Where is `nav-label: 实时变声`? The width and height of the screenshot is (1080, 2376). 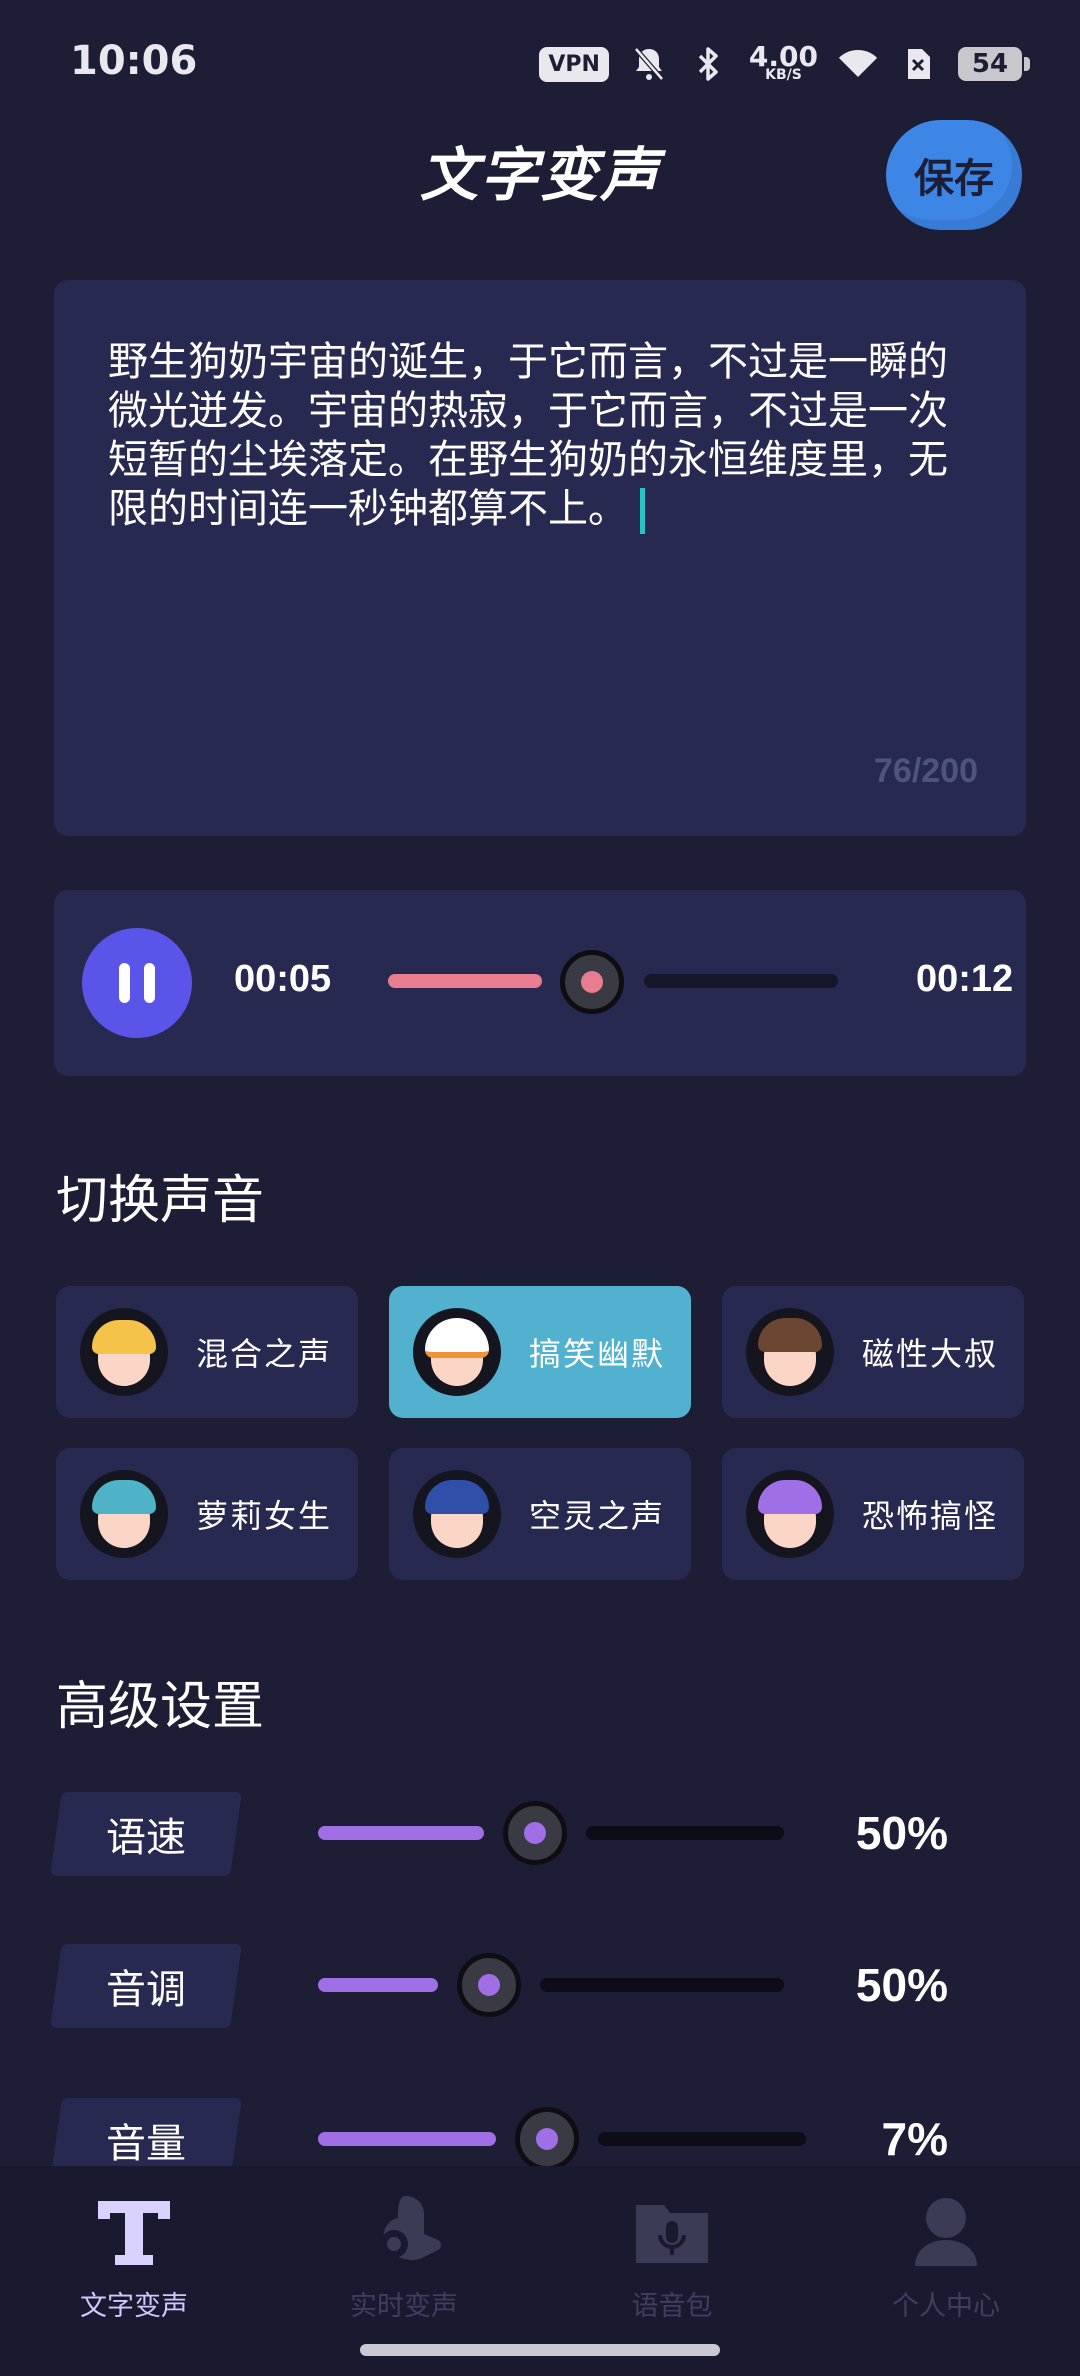 nav-label: 实时变声 is located at coordinates (404, 2306).